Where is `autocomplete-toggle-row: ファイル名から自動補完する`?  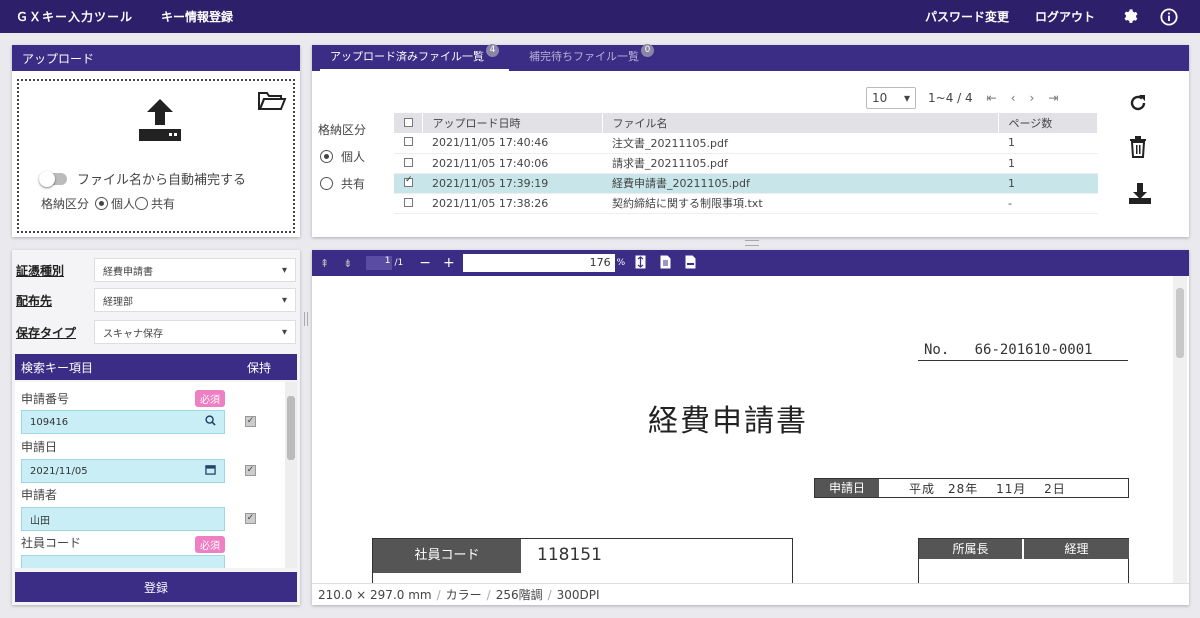 autocomplete-toggle-row: ファイル名から自動補完する is located at coordinates (143, 178).